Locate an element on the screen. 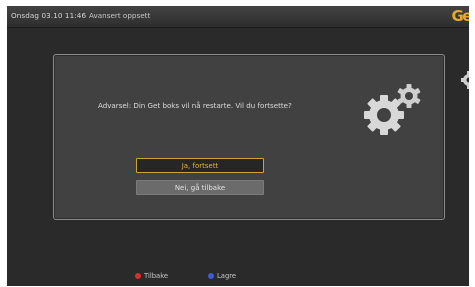 Image resolution: width=475 pixels, height=287 pixels. red-button-icon is located at coordinates (138, 275).